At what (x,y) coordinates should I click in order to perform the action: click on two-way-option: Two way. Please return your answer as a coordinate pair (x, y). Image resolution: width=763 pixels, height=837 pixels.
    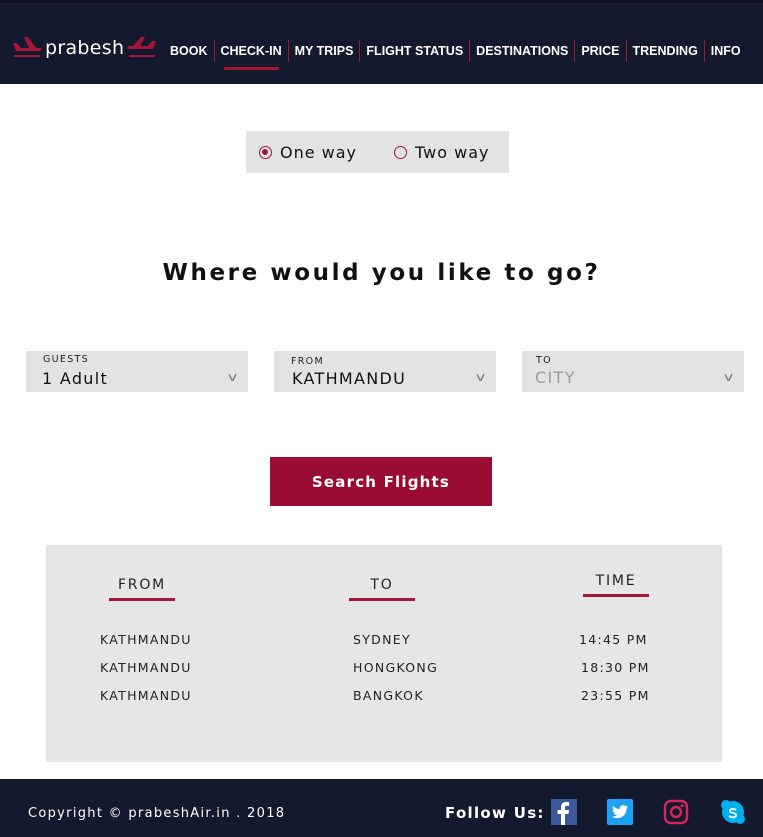
    Looking at the image, I should click on (441, 152).